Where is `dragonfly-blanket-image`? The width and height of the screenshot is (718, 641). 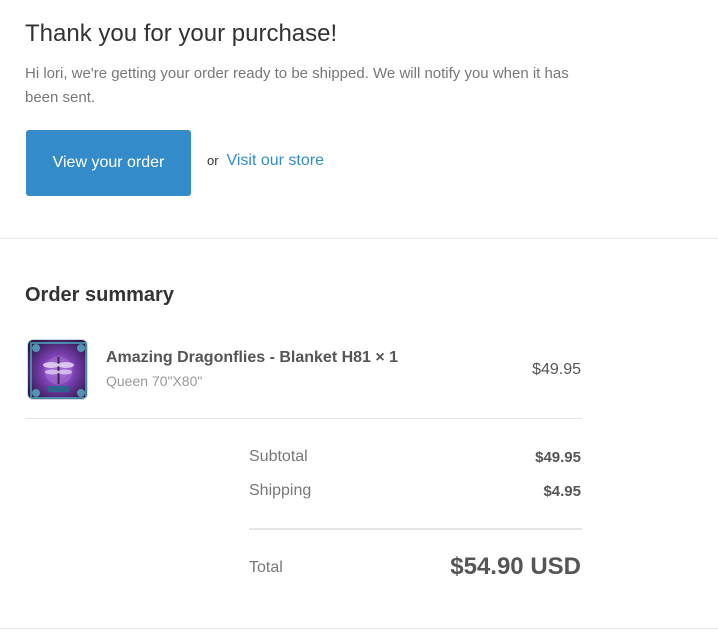 dragonfly-blanket-image is located at coordinates (57, 369).